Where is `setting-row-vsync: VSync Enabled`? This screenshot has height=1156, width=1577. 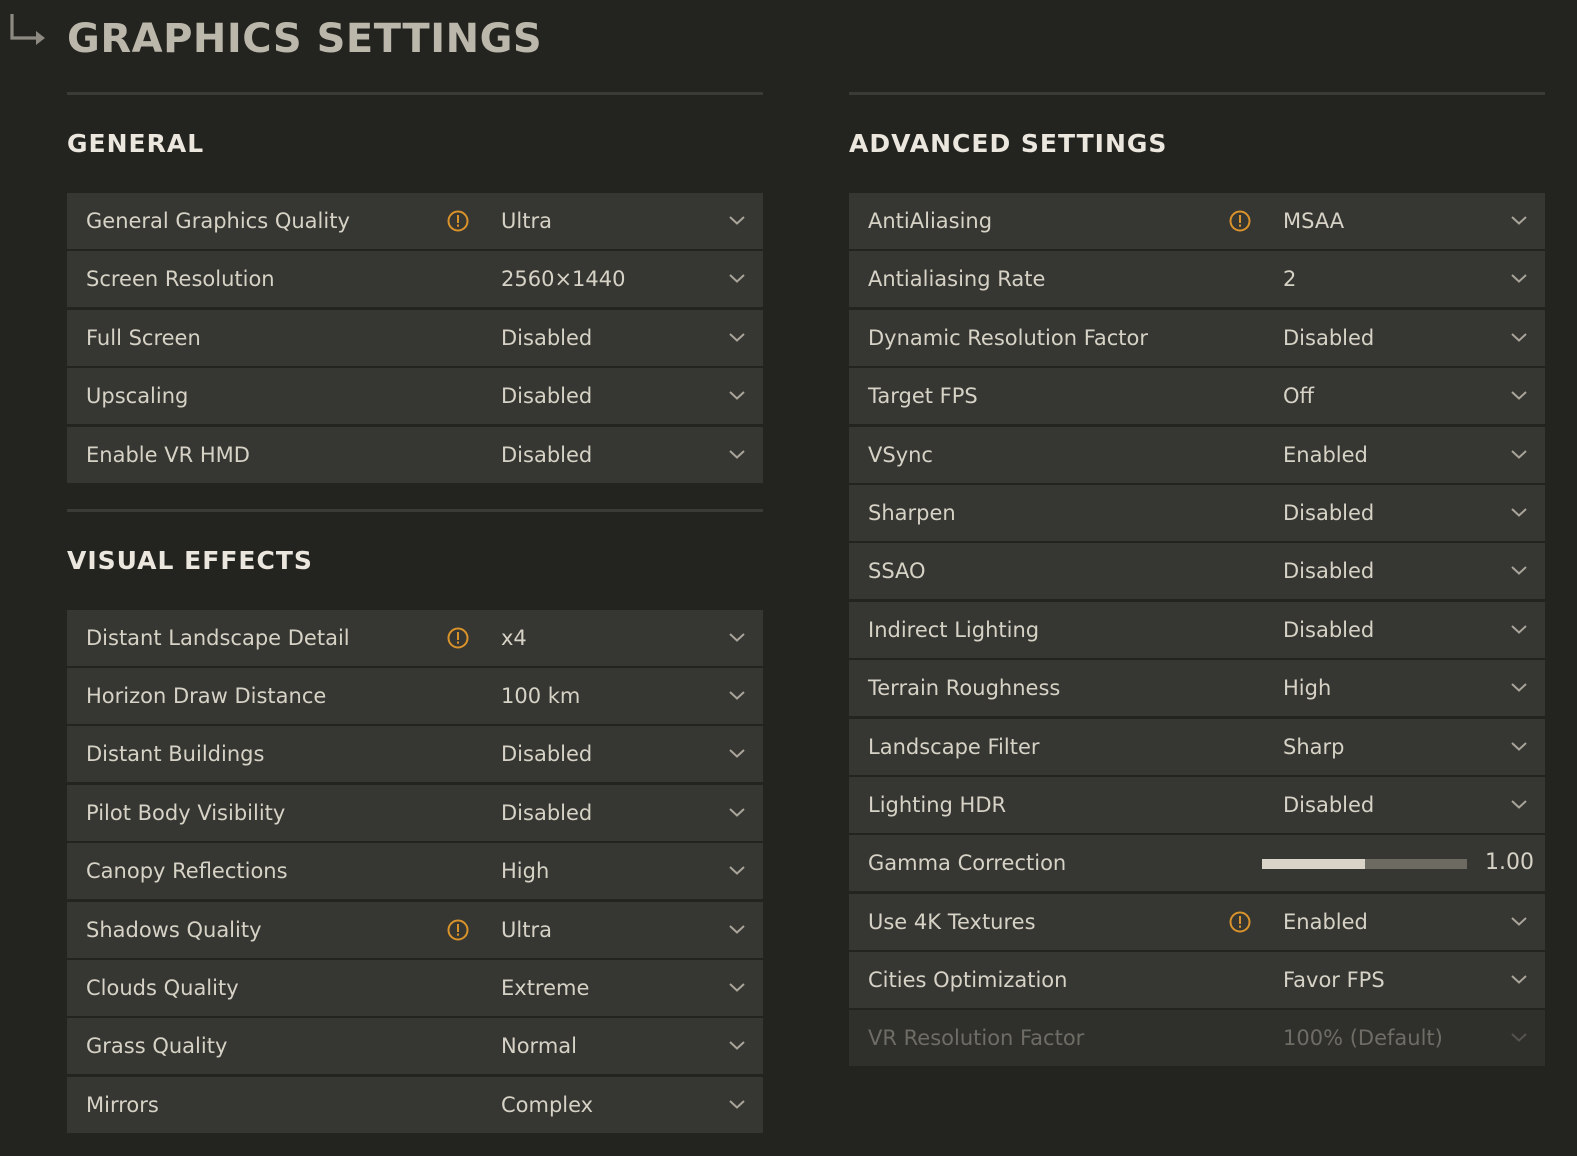
setting-row-vsync: VSync Enabled is located at coordinates (1197, 454).